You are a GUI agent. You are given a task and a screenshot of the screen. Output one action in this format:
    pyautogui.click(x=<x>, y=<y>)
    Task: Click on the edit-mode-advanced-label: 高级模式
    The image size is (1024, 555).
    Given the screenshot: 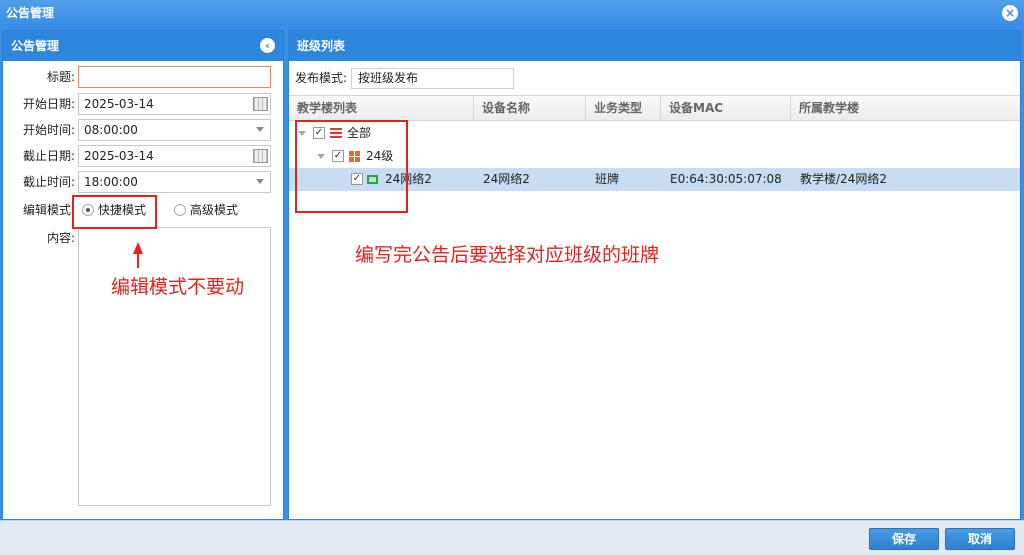 What is the action you would take?
    pyautogui.click(x=214, y=210)
    